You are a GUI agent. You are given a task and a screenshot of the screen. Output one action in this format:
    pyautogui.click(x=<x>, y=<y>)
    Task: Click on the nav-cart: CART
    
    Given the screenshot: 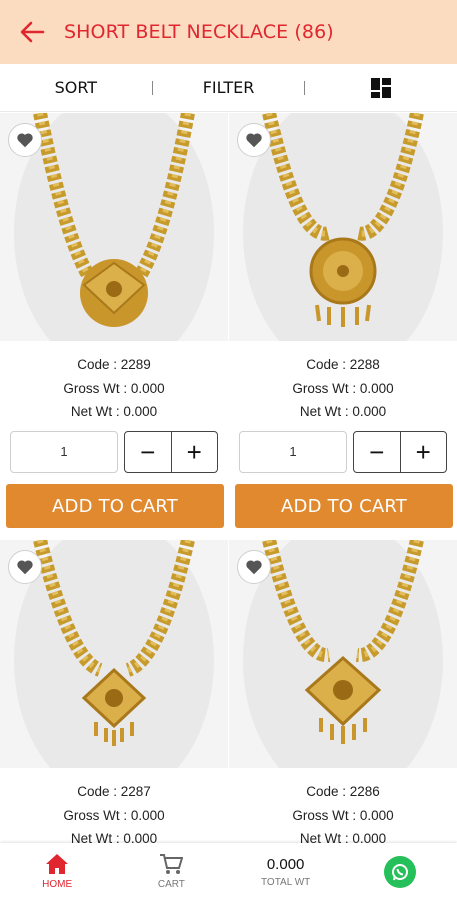 What is the action you would take?
    pyautogui.click(x=171, y=871)
    